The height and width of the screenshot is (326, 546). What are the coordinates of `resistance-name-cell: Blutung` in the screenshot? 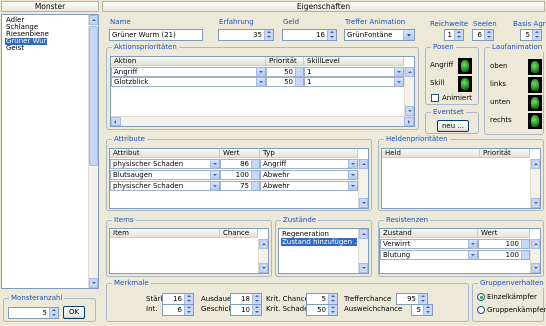 It's located at (429, 255).